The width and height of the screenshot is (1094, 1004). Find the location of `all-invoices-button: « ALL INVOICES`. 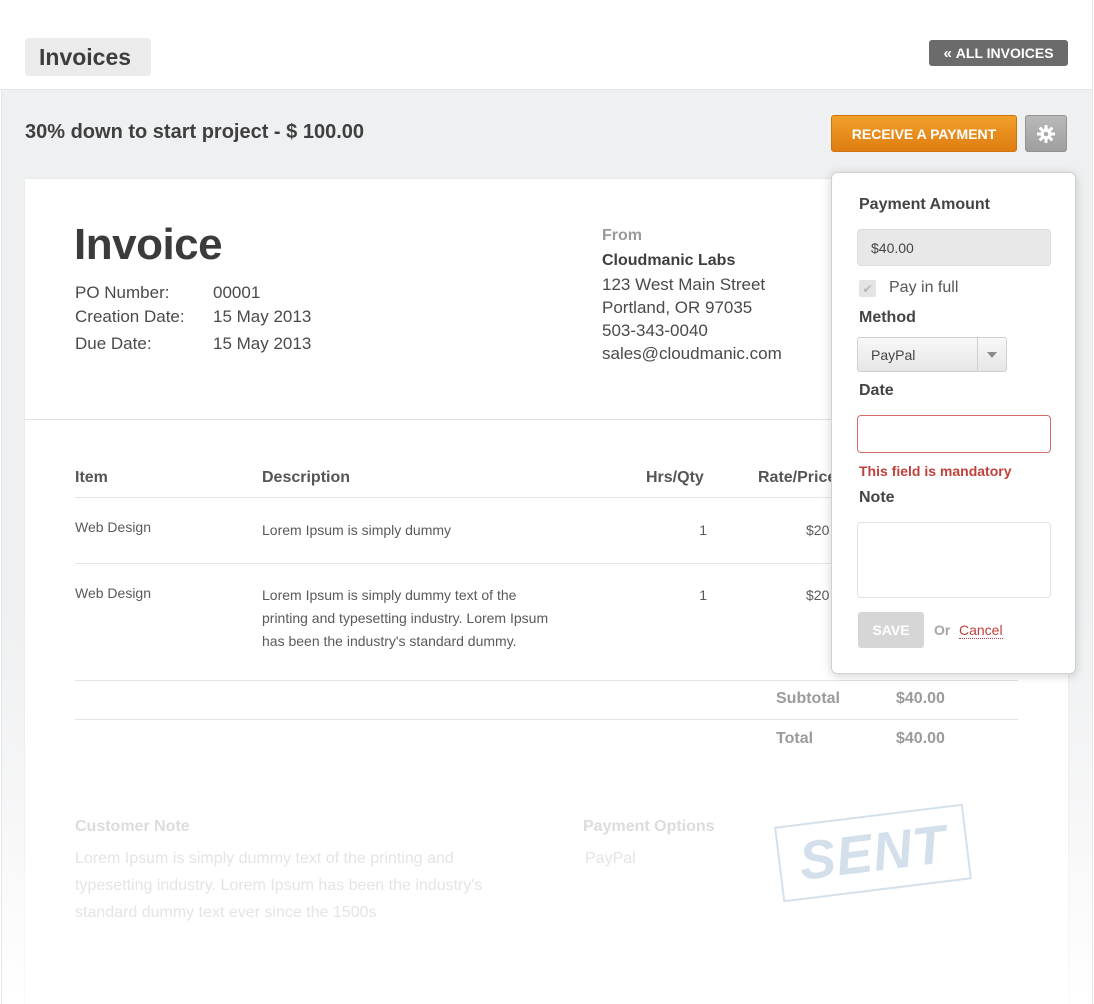

all-invoices-button: « ALL INVOICES is located at coordinates (998, 53).